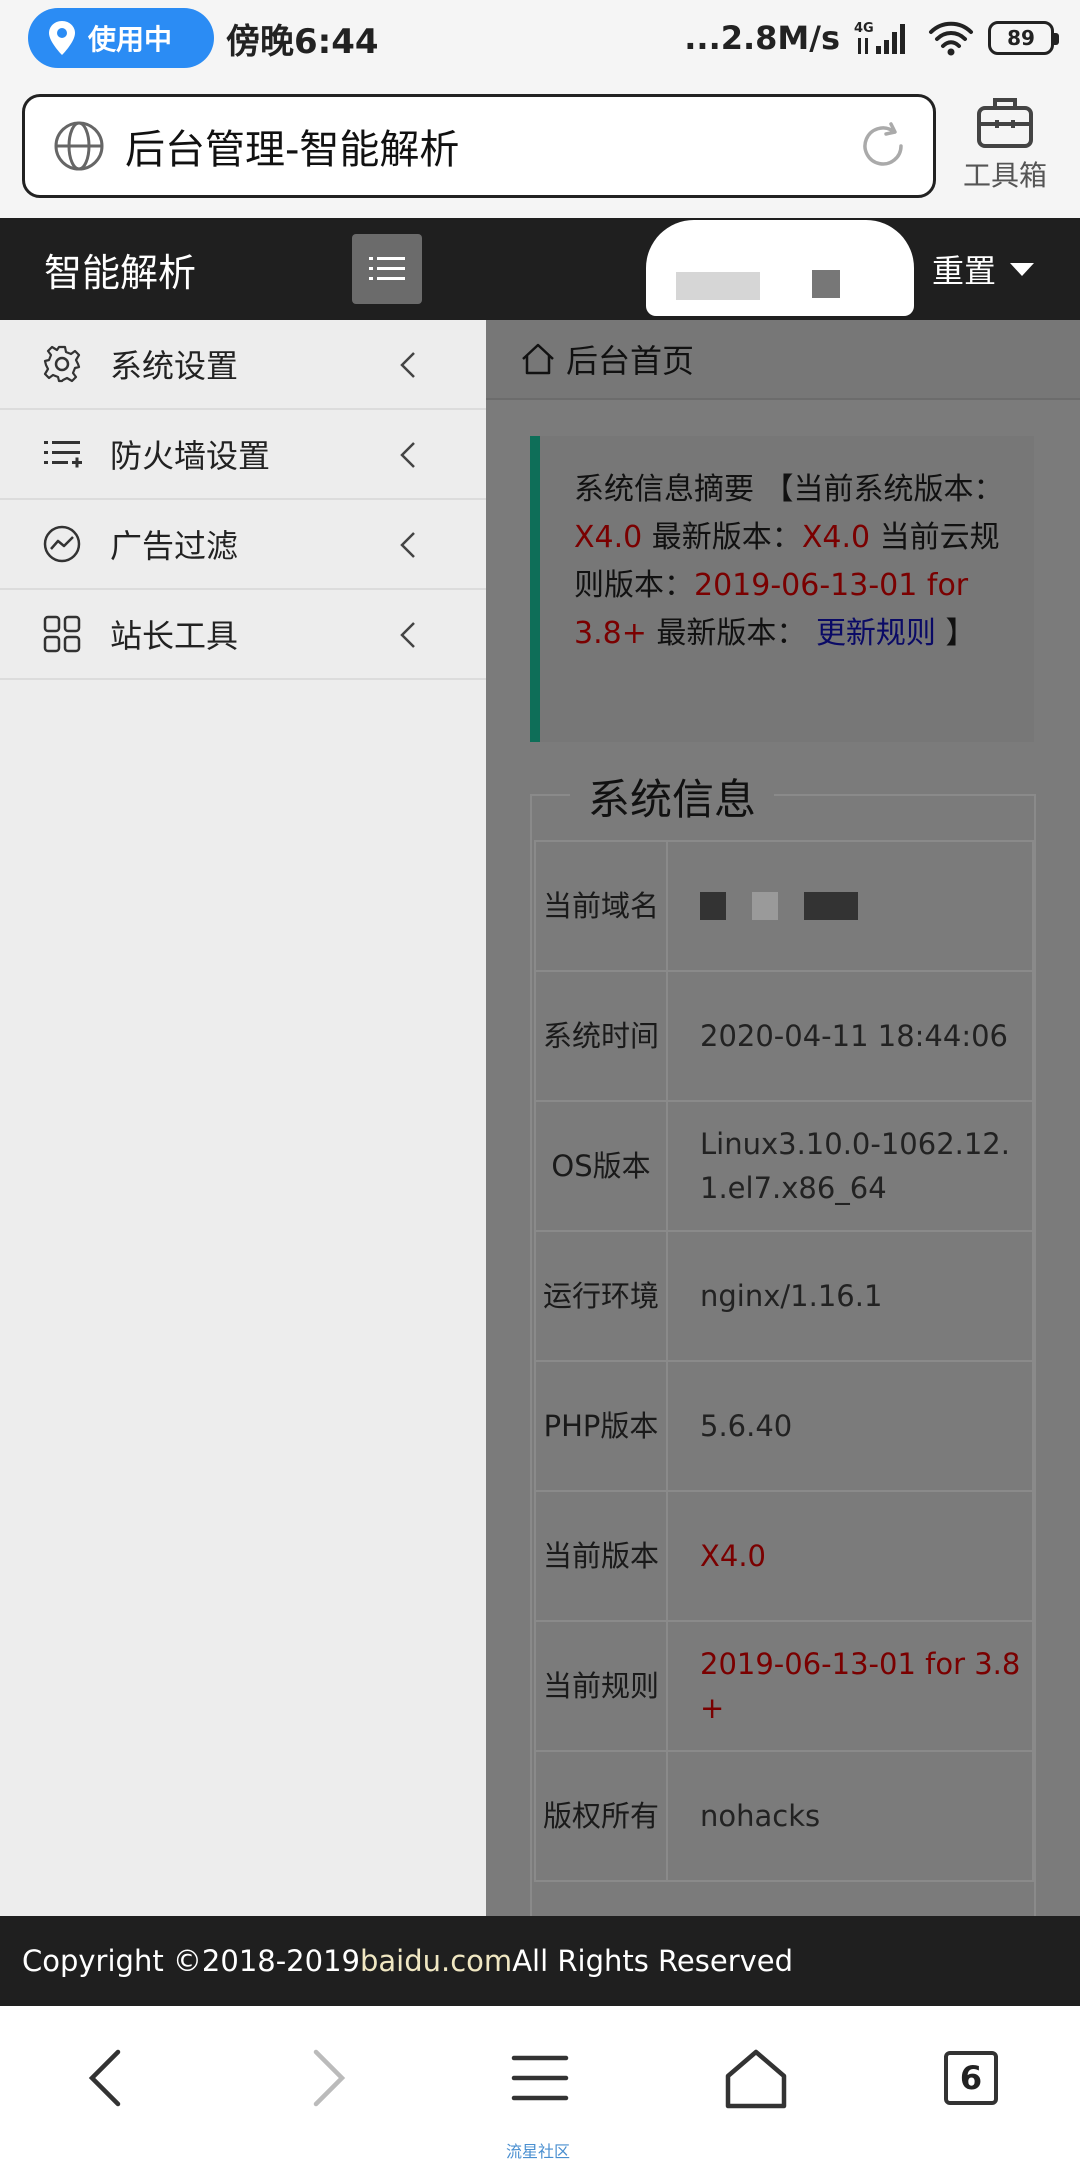 The image size is (1080, 2160). I want to click on reset-dropdown: 重置, so click(983, 269).